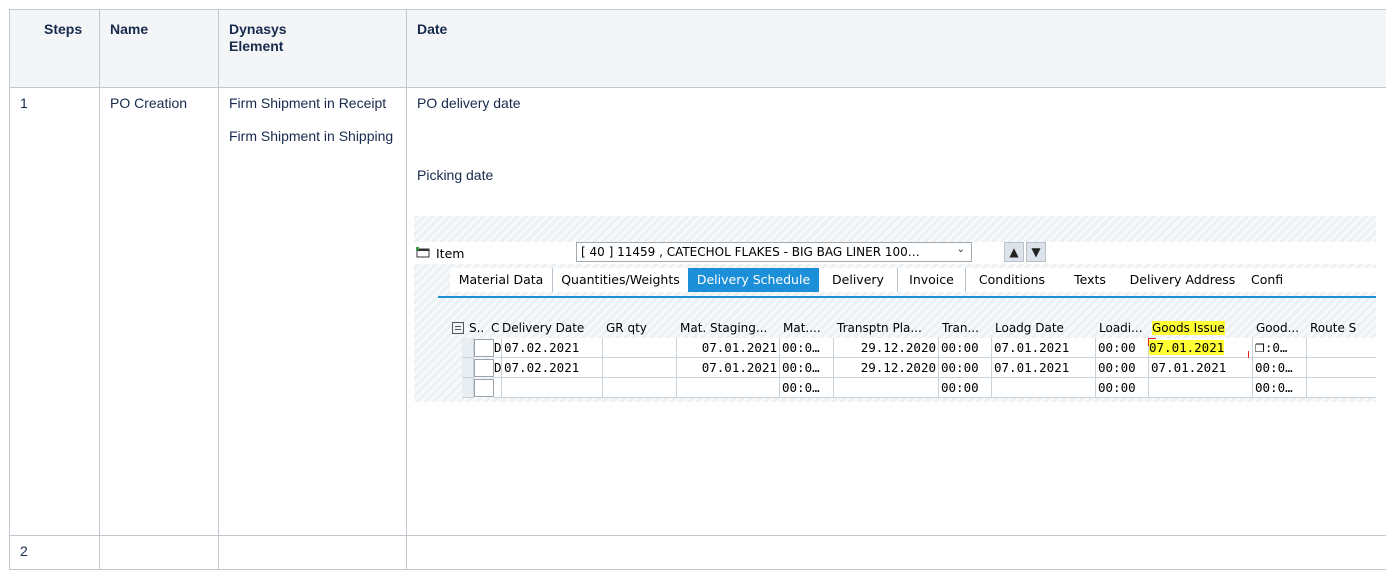 The image size is (1386, 570). I want to click on header-name: Name, so click(159, 48).